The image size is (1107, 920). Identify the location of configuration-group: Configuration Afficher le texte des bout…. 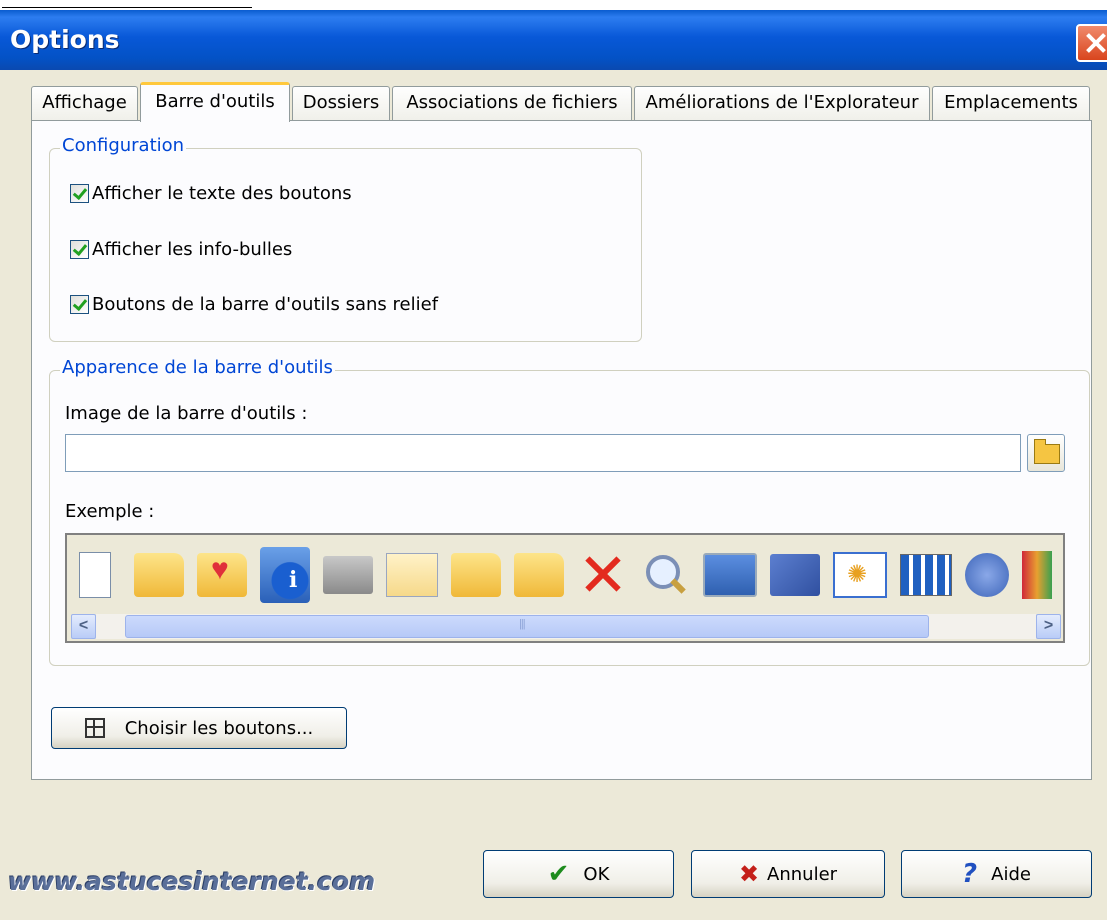
(345, 238).